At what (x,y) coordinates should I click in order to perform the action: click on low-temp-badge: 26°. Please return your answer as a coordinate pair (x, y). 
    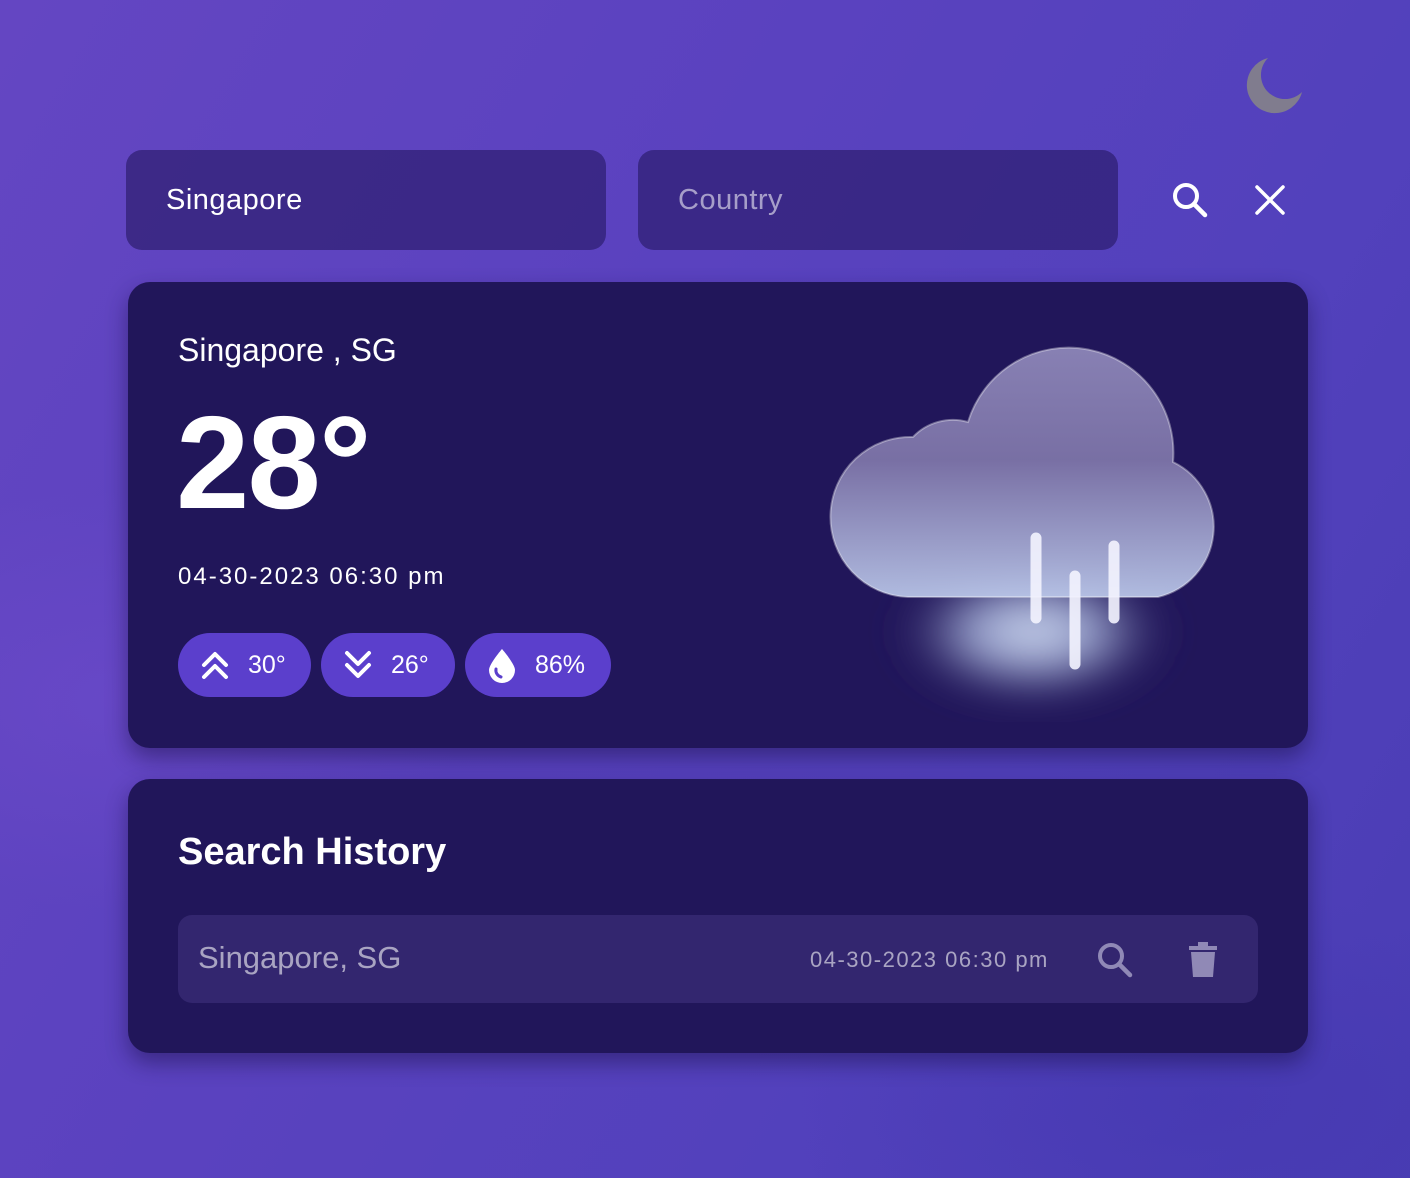
    Looking at the image, I should click on (388, 665).